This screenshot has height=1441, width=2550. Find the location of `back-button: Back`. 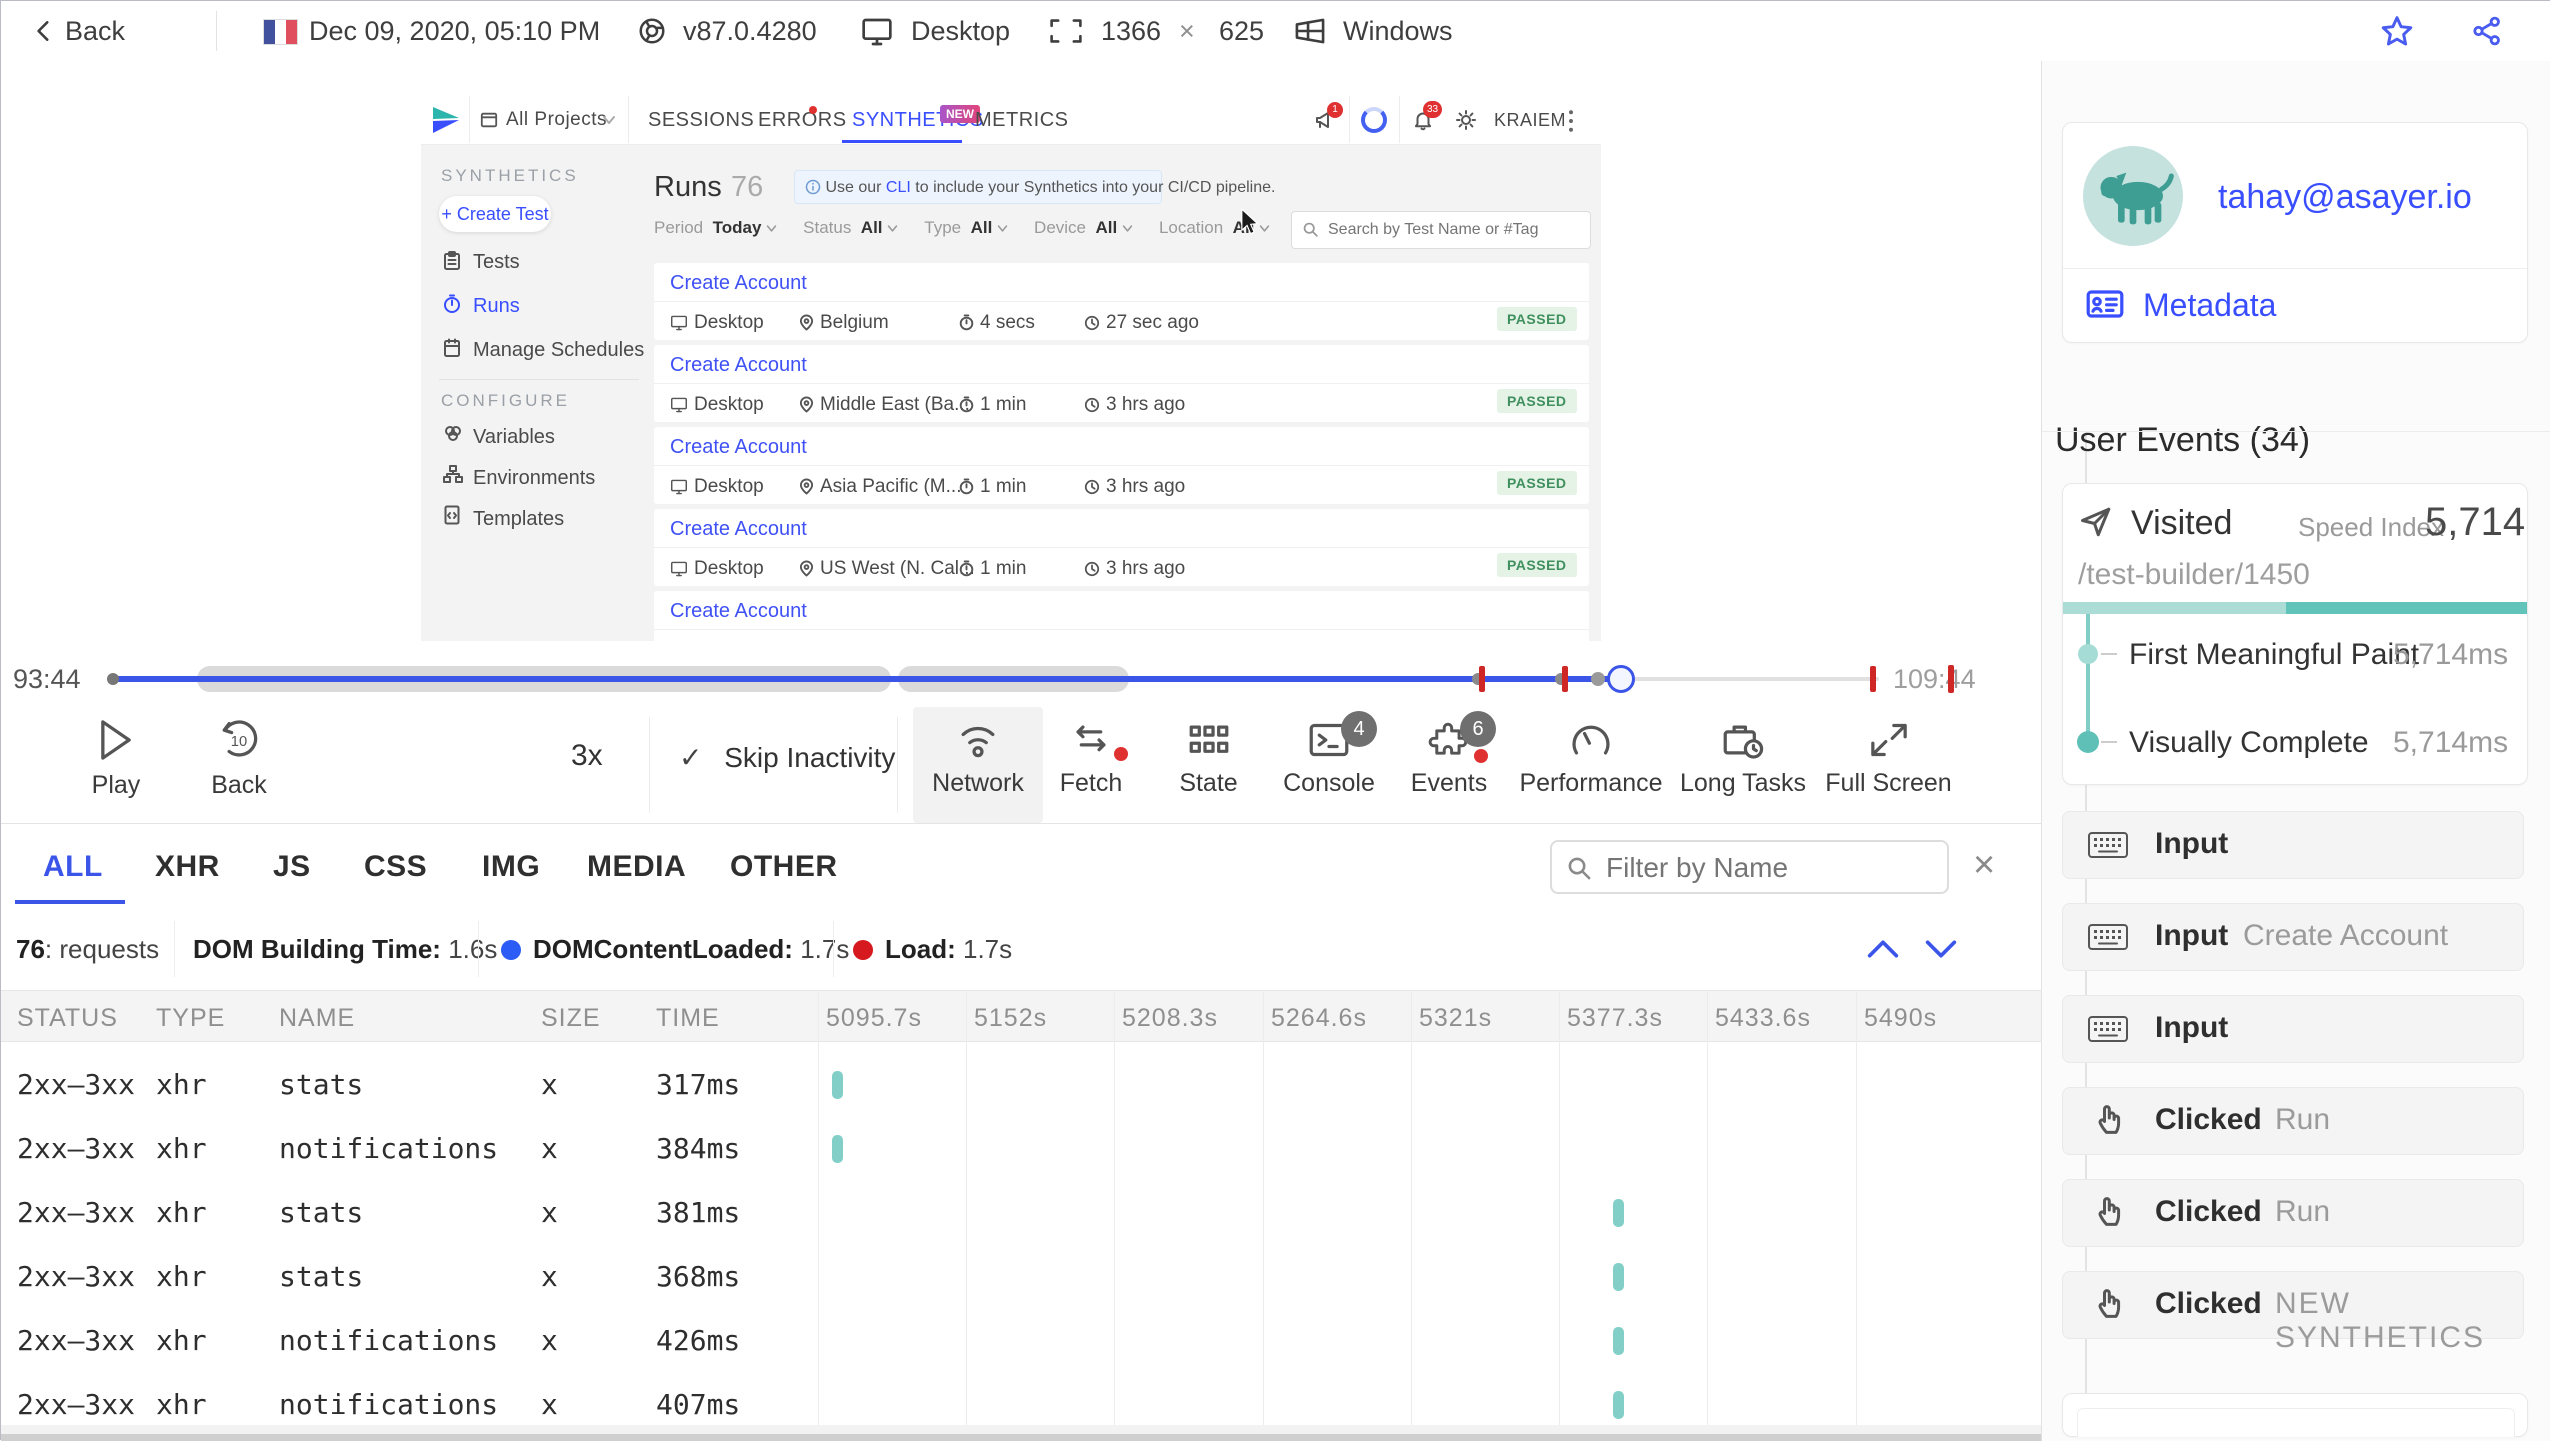

back-button: Back is located at coordinates (95, 31).